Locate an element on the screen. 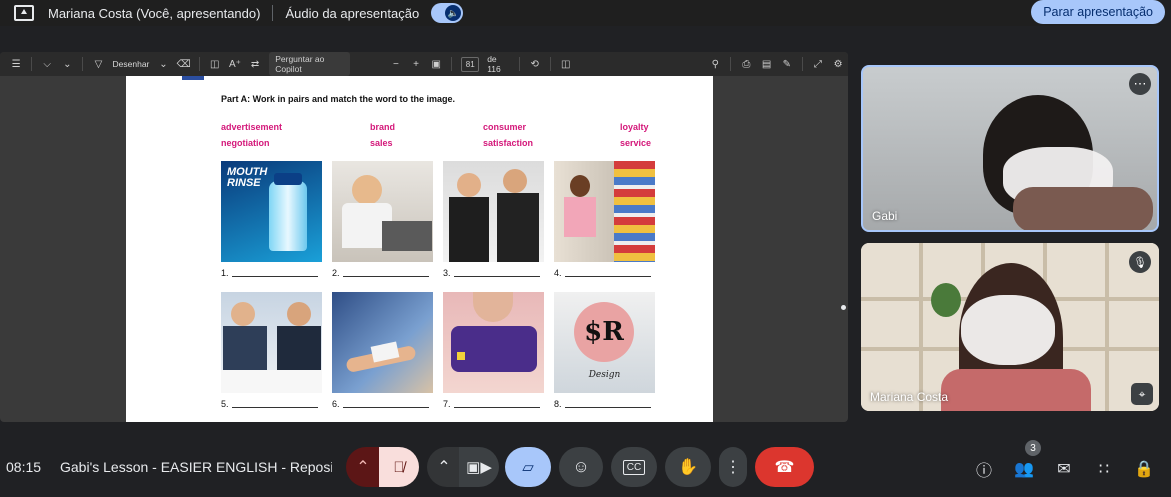 This screenshot has width=1171, height=497. answer-line-6: 6. is located at coordinates (380, 404).